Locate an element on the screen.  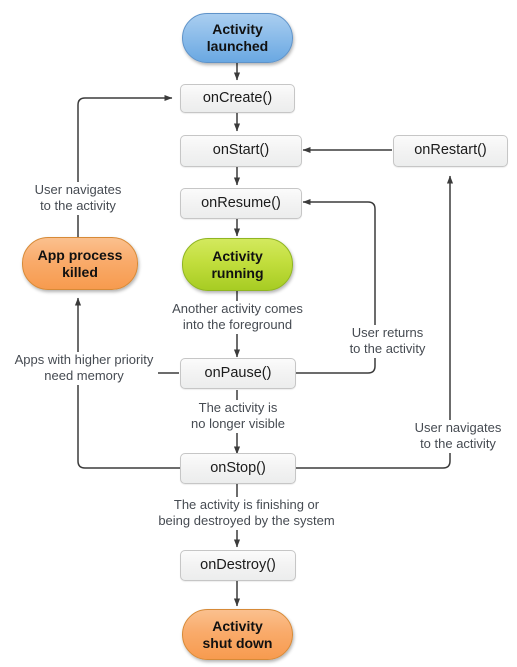
node-onrestart: onRestart() is located at coordinates (450, 151).